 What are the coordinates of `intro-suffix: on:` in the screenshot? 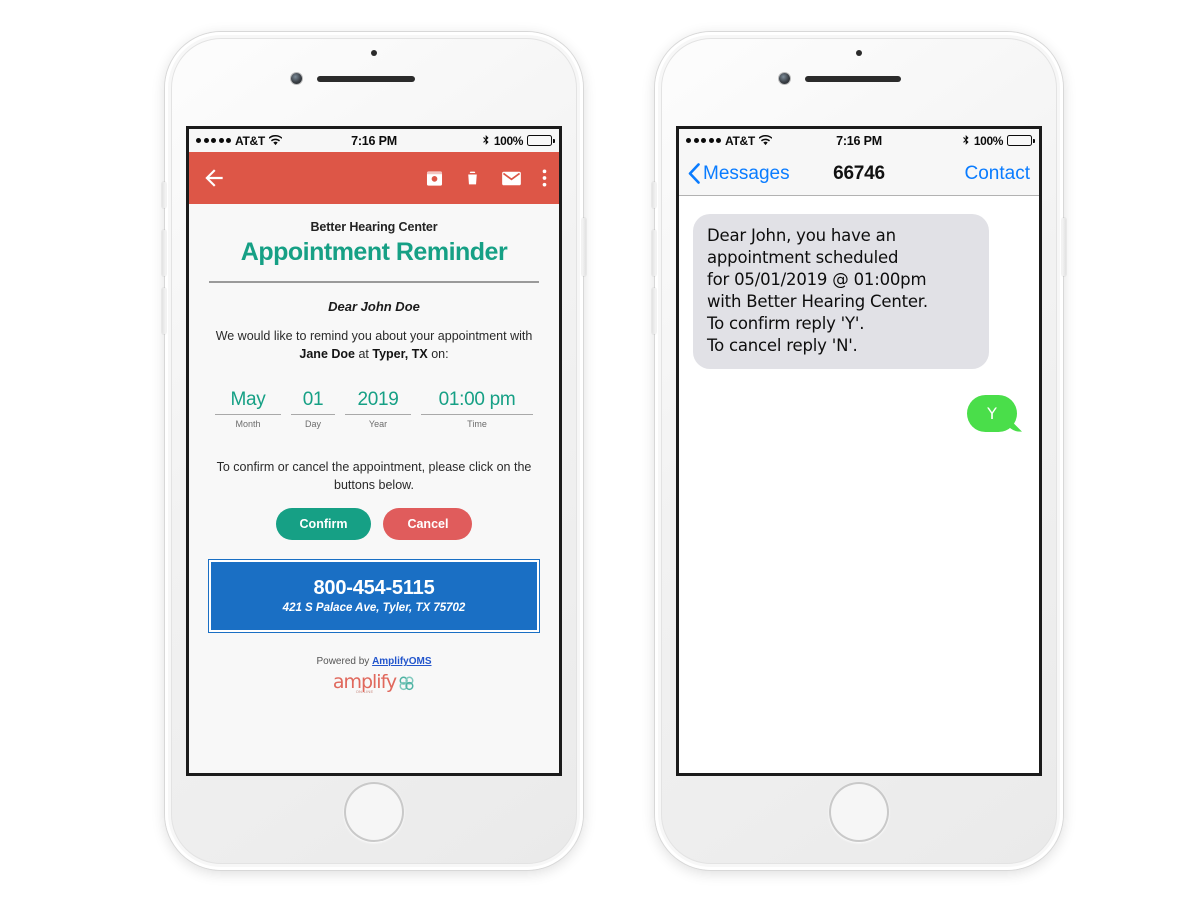 It's located at (438, 354).